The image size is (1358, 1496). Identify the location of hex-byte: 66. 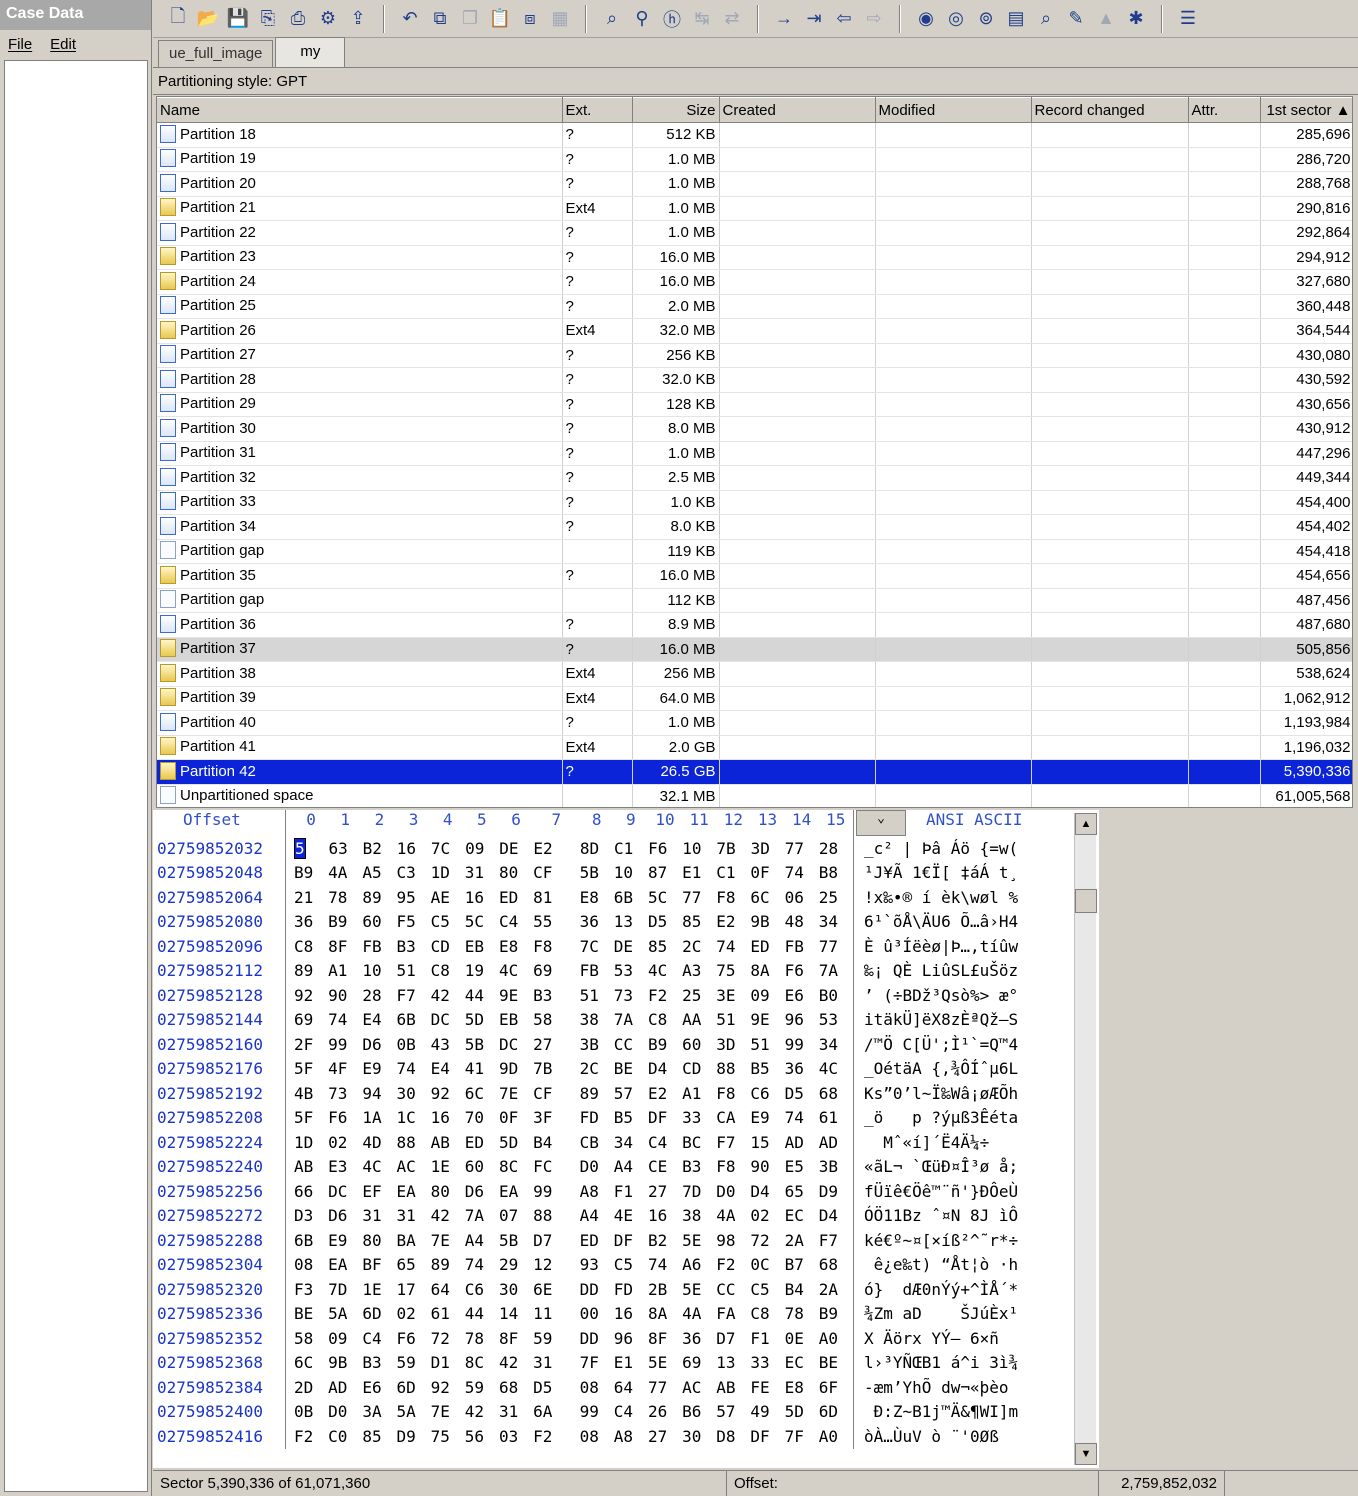
(311, 1191).